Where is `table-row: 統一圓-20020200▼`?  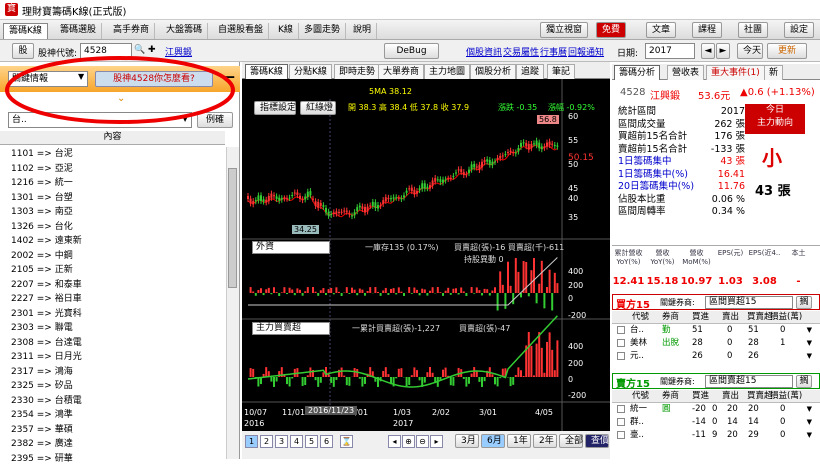 table-row: 統一圓-20020200▼ is located at coordinates (716, 409).